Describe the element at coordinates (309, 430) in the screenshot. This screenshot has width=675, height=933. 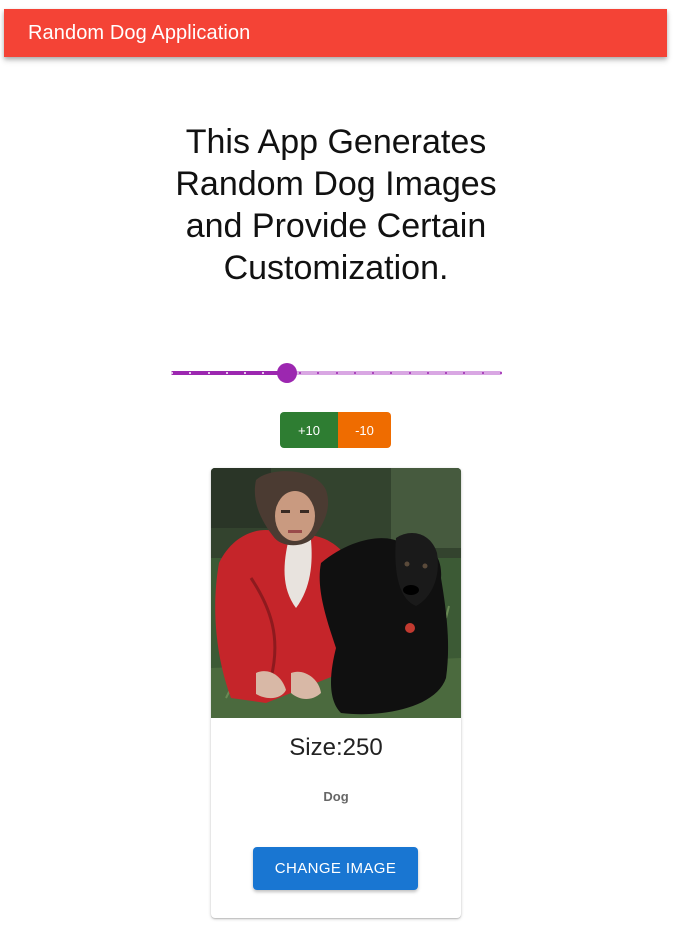
I see `increase-size-button: +10` at that location.